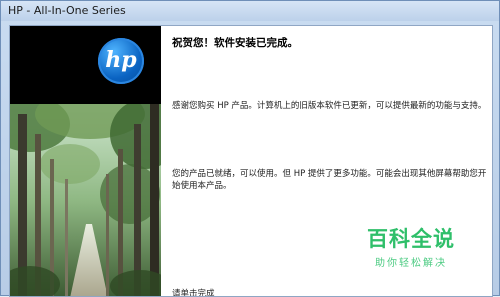 This screenshot has width=500, height=297. I want to click on watermark-sub-text: 助你轻松解决, so click(411, 263).